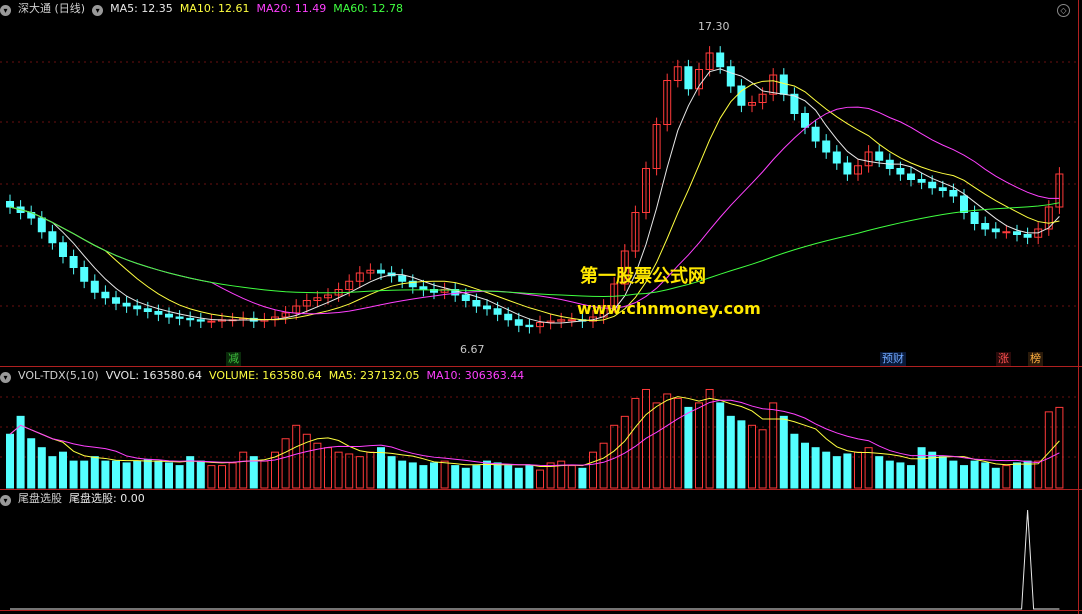 The image size is (1082, 614). Describe the element at coordinates (1003, 359) in the screenshot. I see `flag-rise: 涨` at that location.